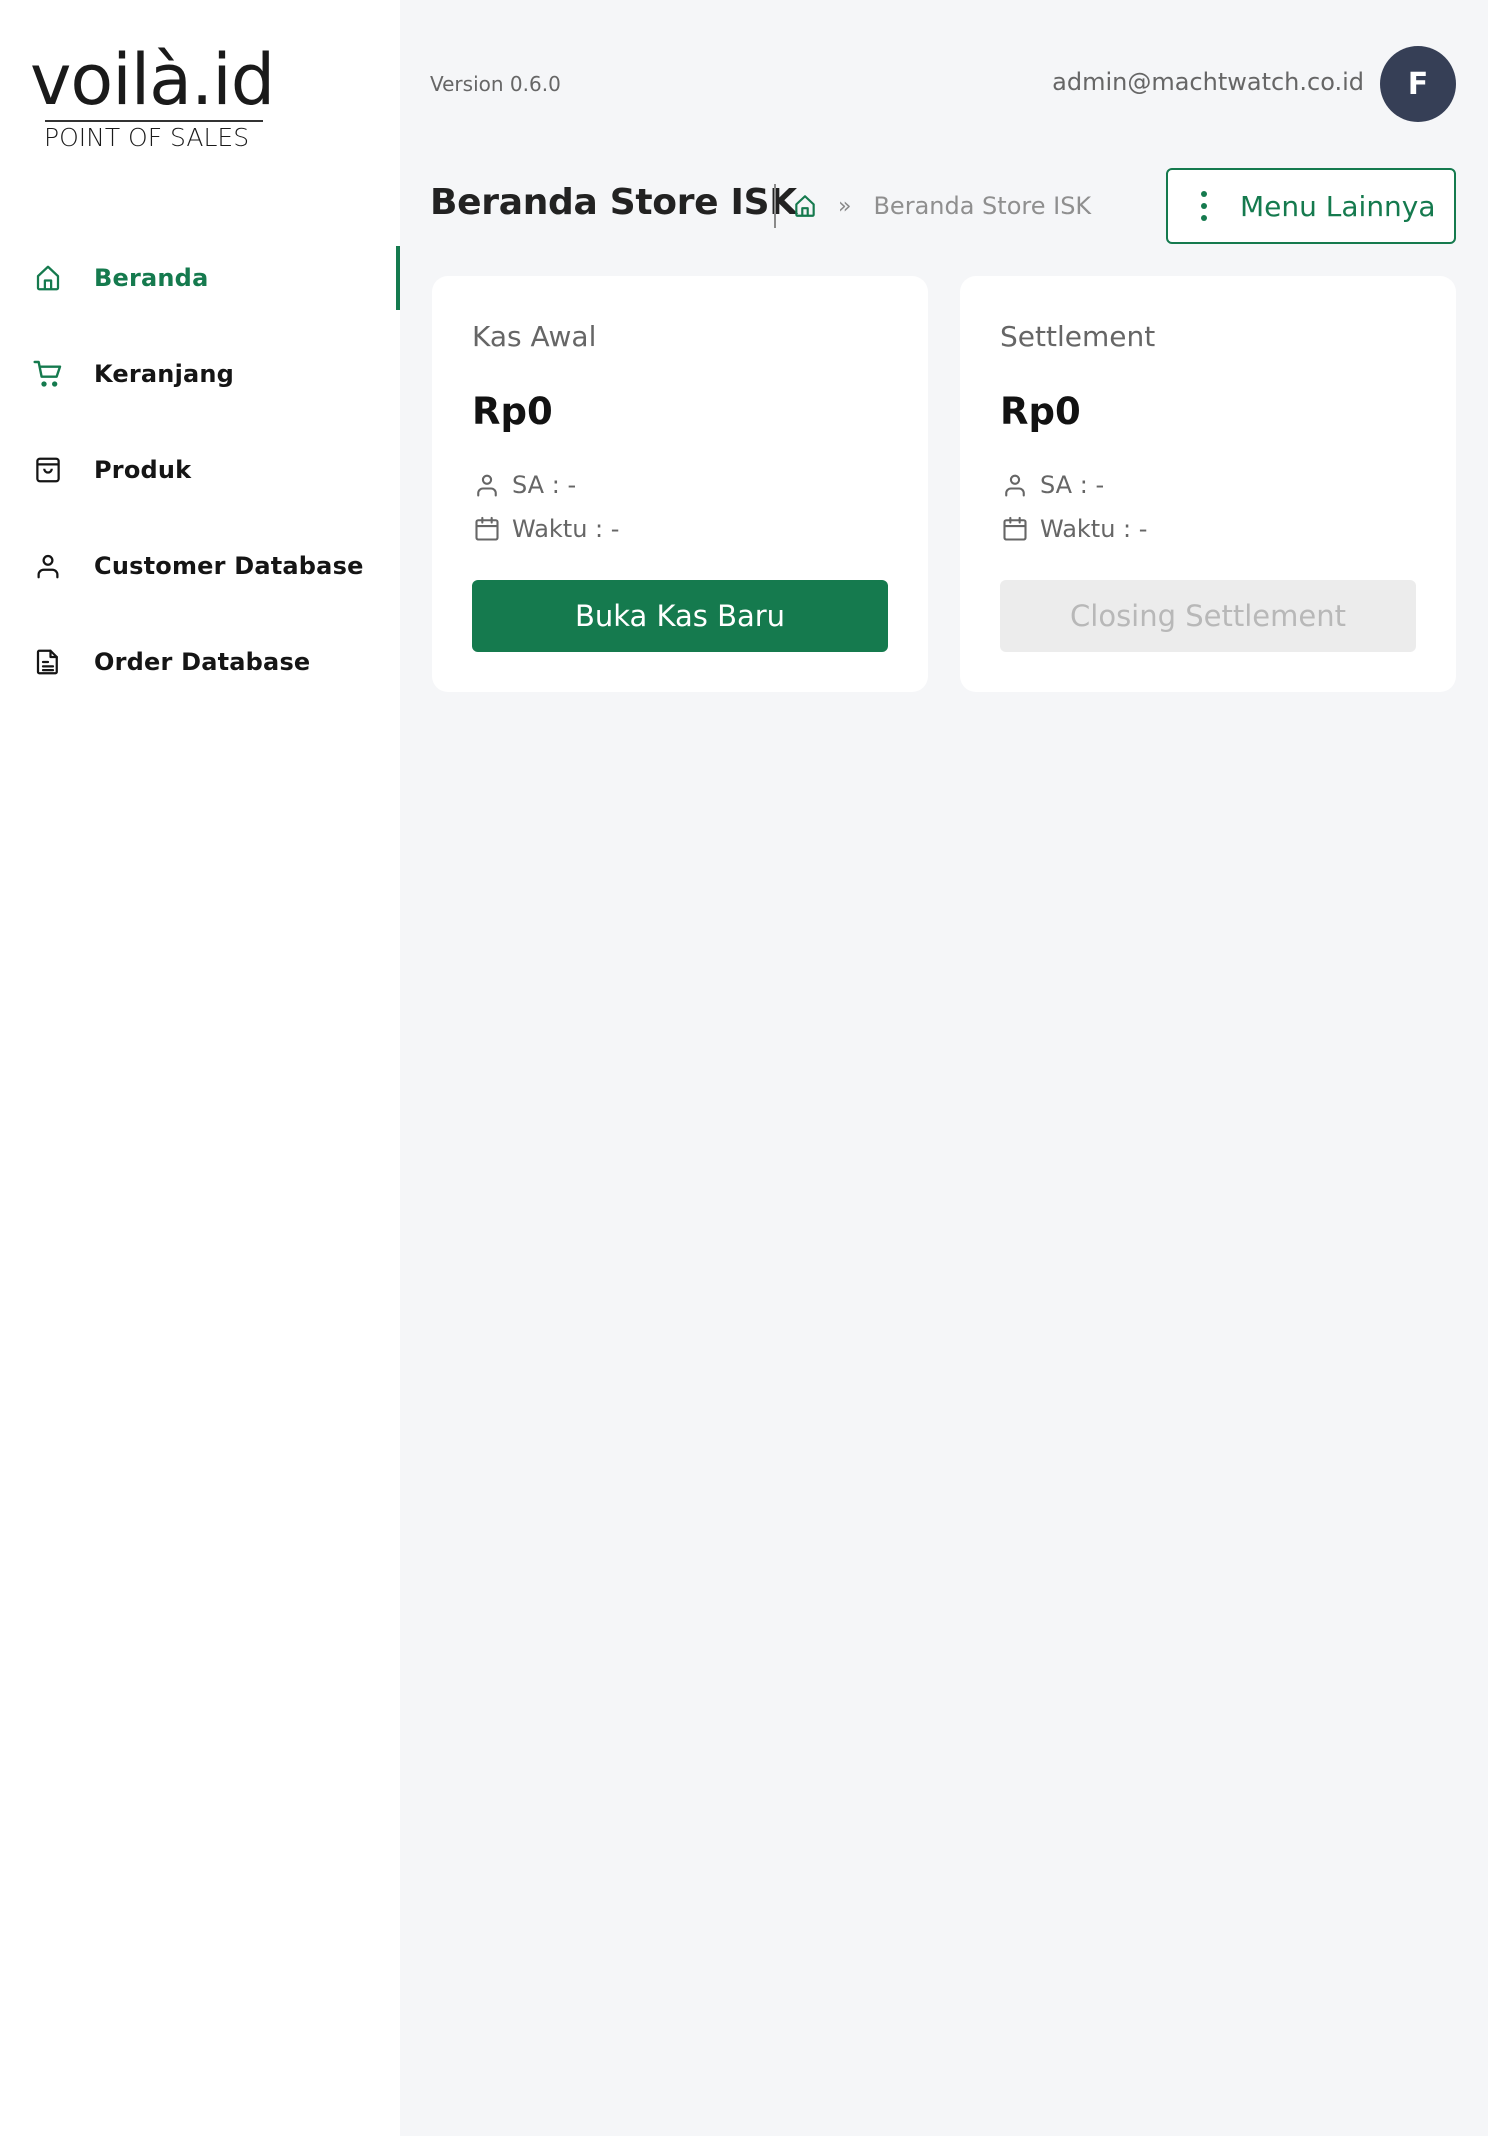  Describe the element at coordinates (805, 206) in the screenshot. I see `breadcrumb-home-icon` at that location.